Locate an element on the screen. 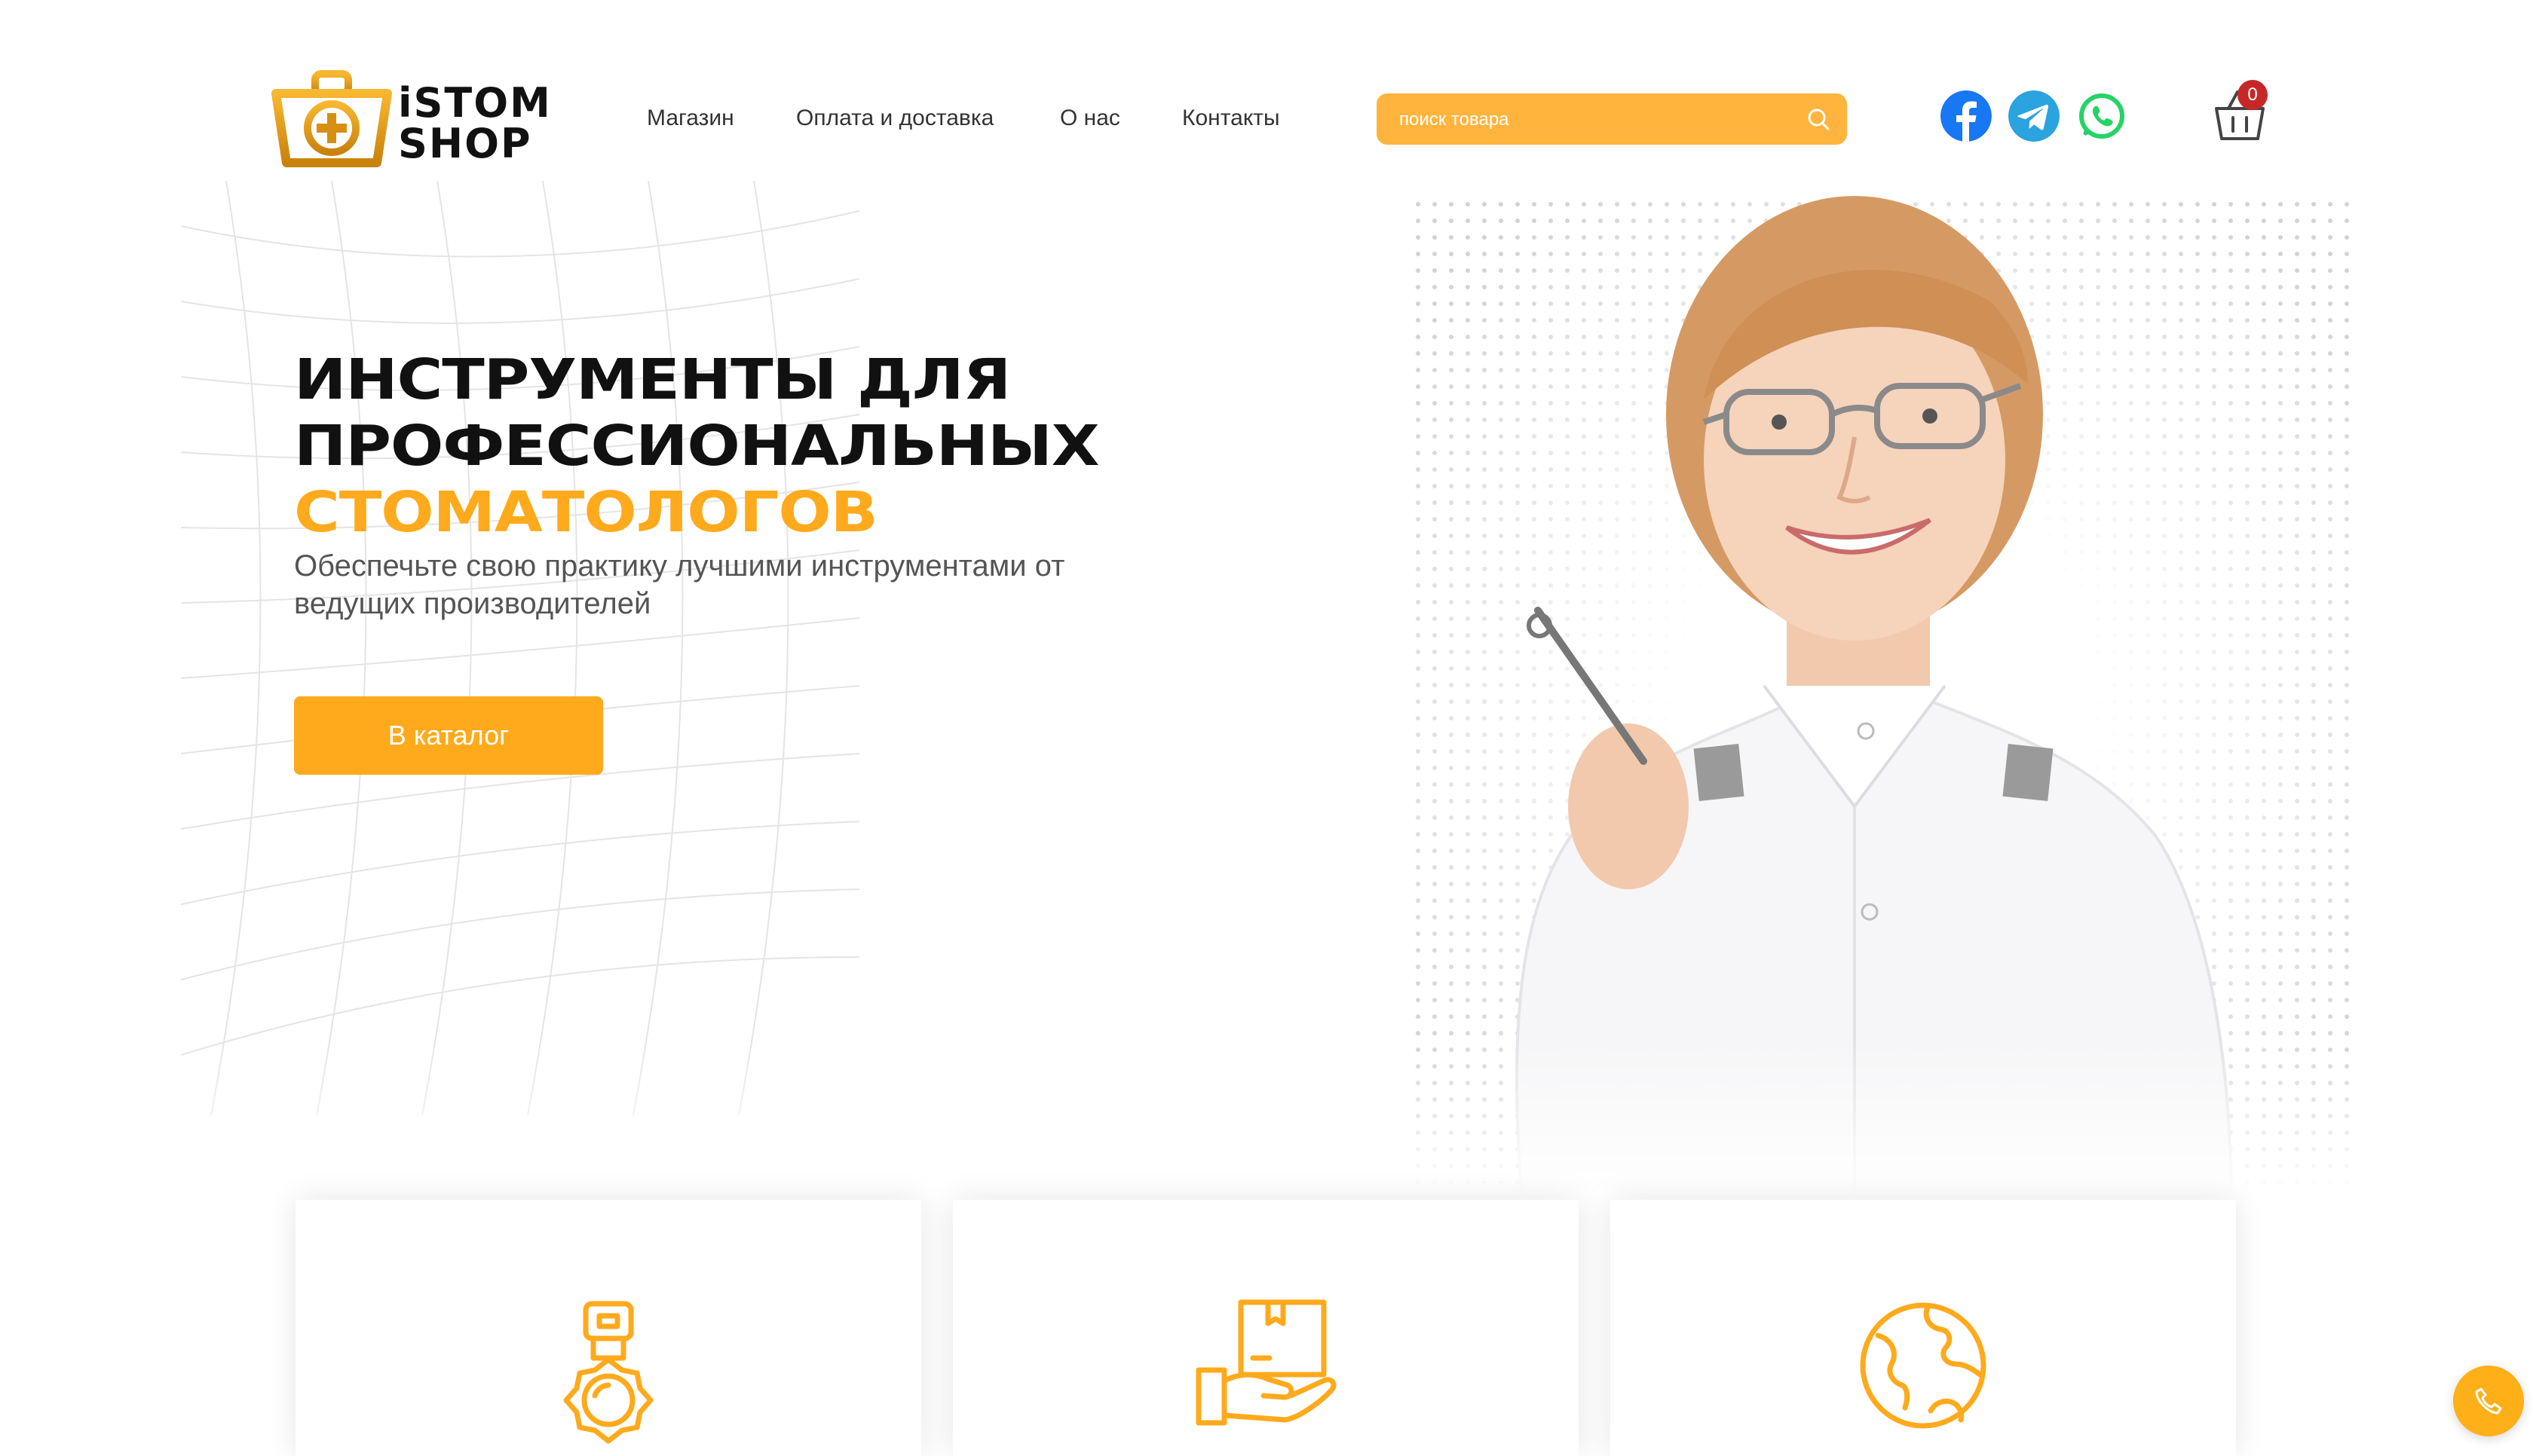 Image resolution: width=2533 pixels, height=1456 pixels. hero-title-line-2: ПРОФЕССИОНАЛЬНЫХ is located at coordinates (697, 446).